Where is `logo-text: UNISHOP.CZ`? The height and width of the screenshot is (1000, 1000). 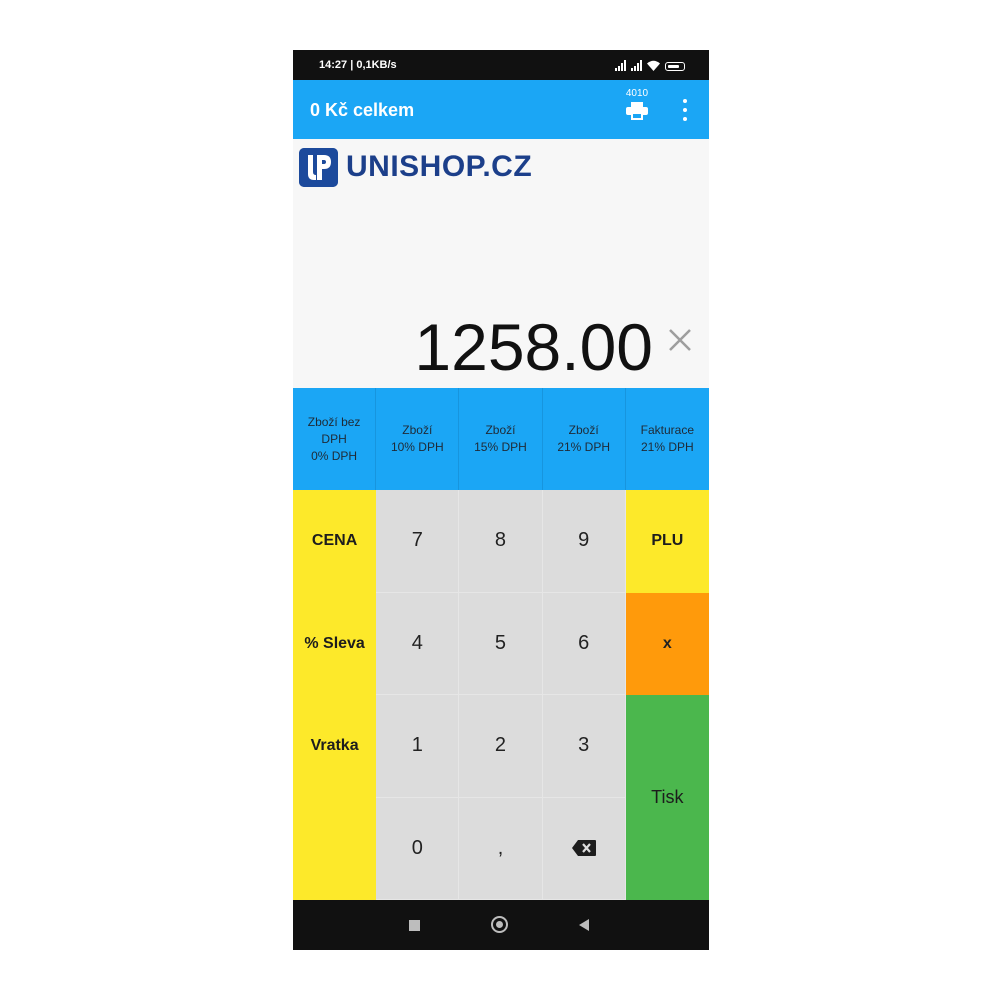
logo-text: UNISHOP.CZ is located at coordinates (439, 166).